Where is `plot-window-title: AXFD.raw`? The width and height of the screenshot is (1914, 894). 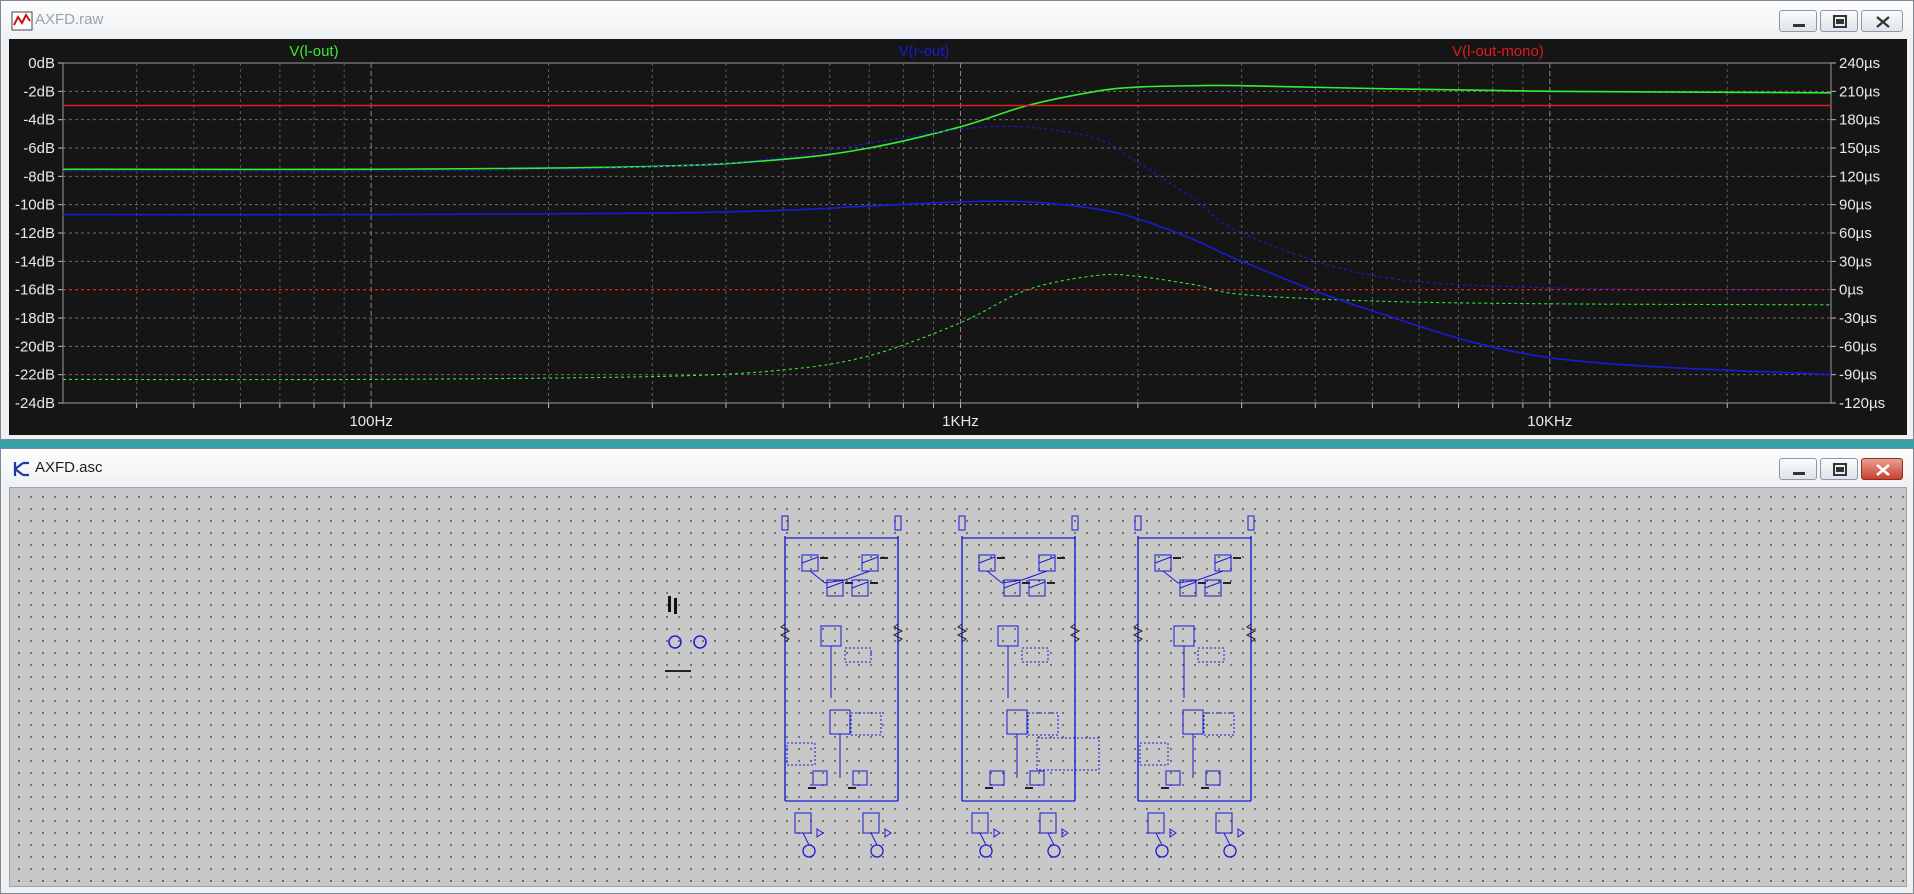
plot-window-title: AXFD.raw is located at coordinates (69, 19).